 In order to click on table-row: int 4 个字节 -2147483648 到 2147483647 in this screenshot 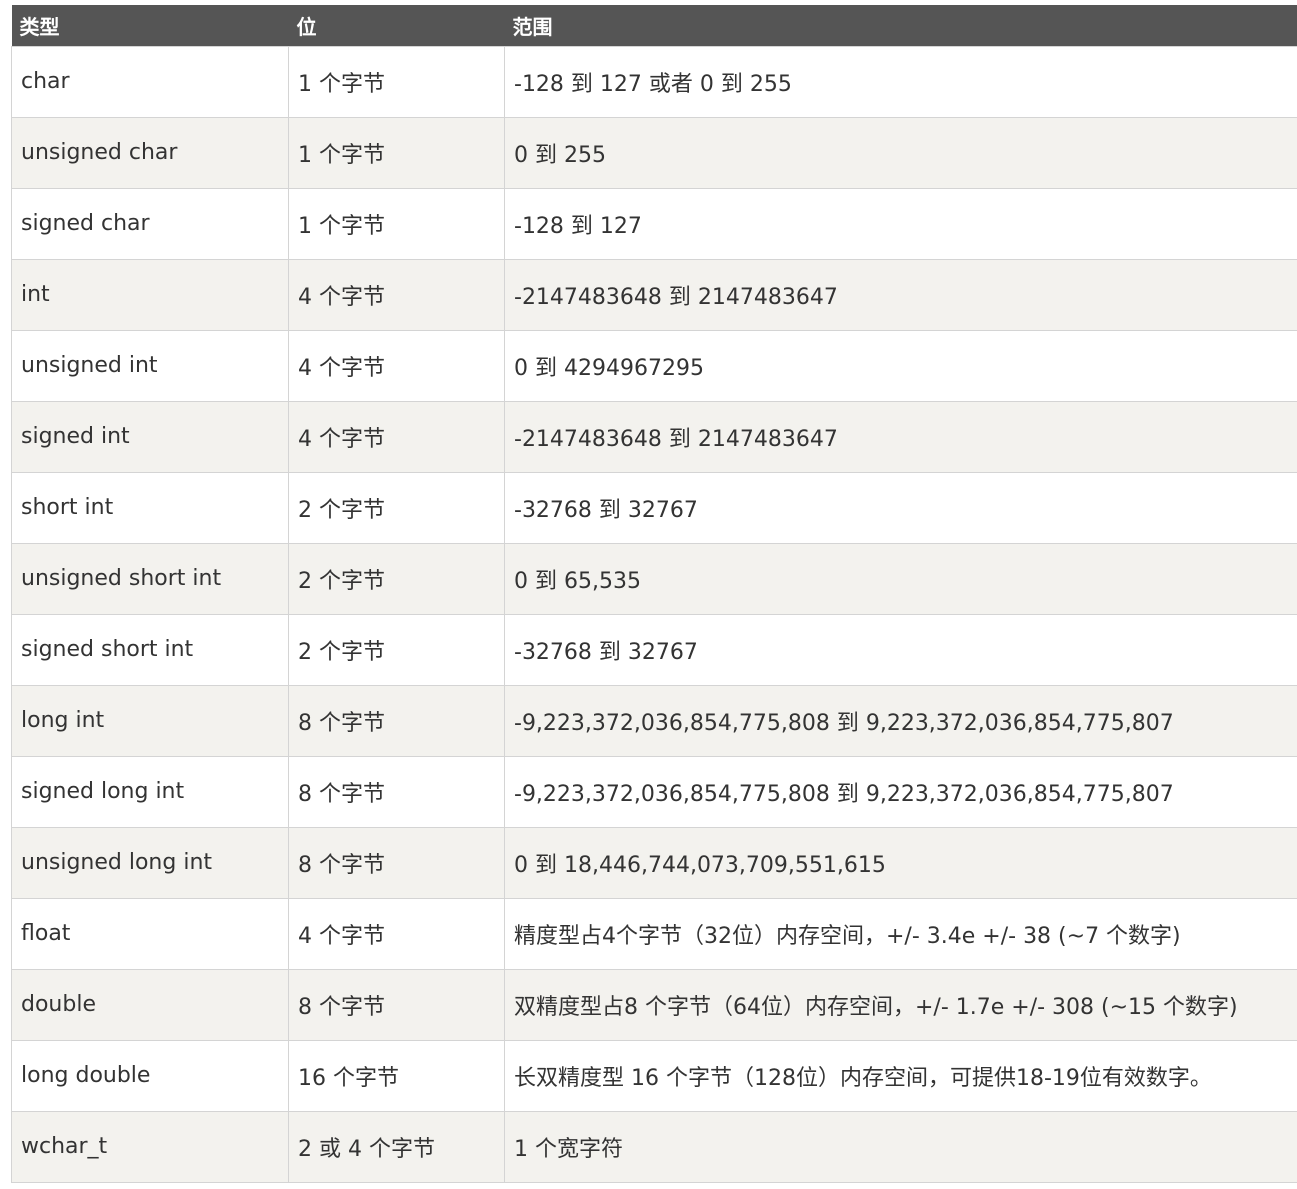, I will do `click(654, 294)`.